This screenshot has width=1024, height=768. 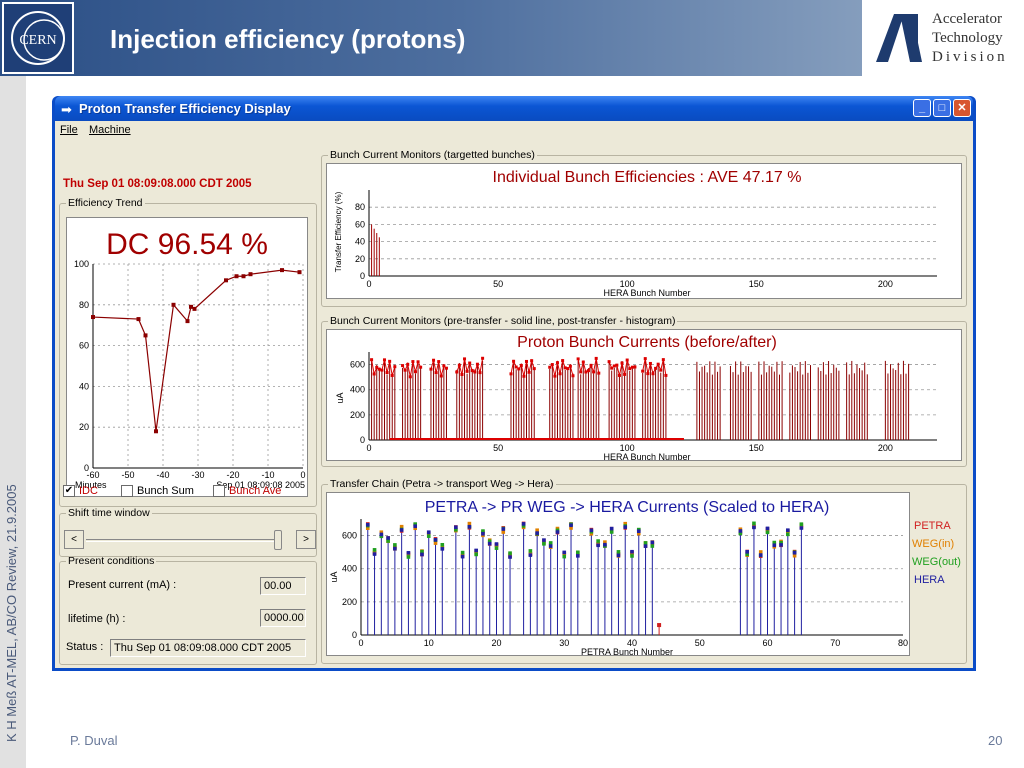 I want to click on bunch-ave-checkbox-box, so click(x=219, y=491).